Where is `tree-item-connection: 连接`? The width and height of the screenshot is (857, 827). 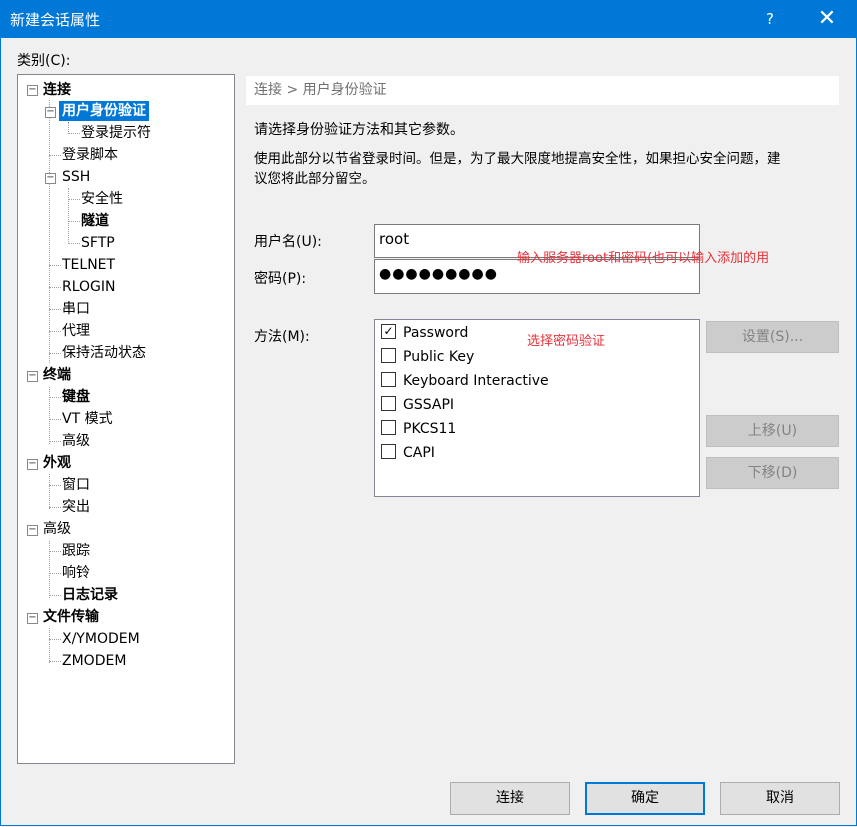 tree-item-connection: 连接 is located at coordinates (57, 90).